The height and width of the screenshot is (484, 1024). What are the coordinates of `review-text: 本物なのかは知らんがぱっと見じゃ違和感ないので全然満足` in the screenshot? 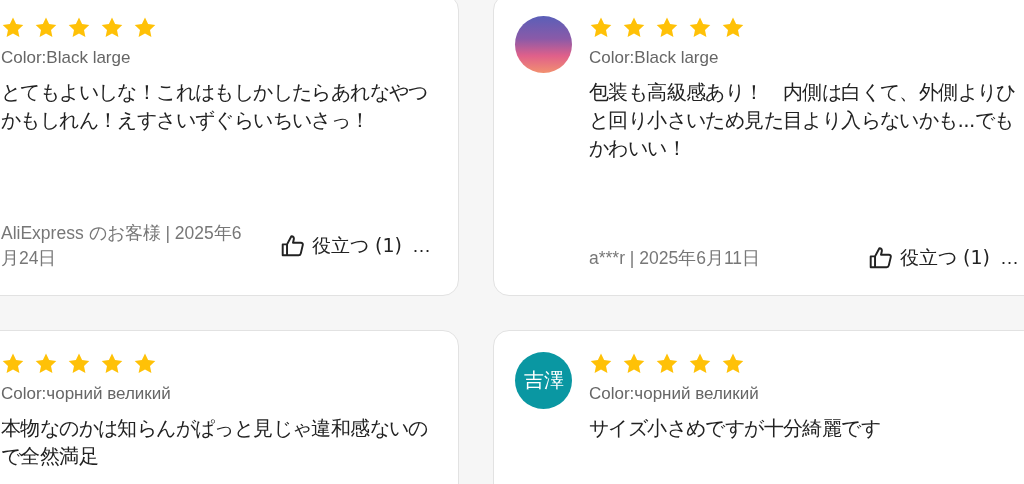 It's located at (215, 442).